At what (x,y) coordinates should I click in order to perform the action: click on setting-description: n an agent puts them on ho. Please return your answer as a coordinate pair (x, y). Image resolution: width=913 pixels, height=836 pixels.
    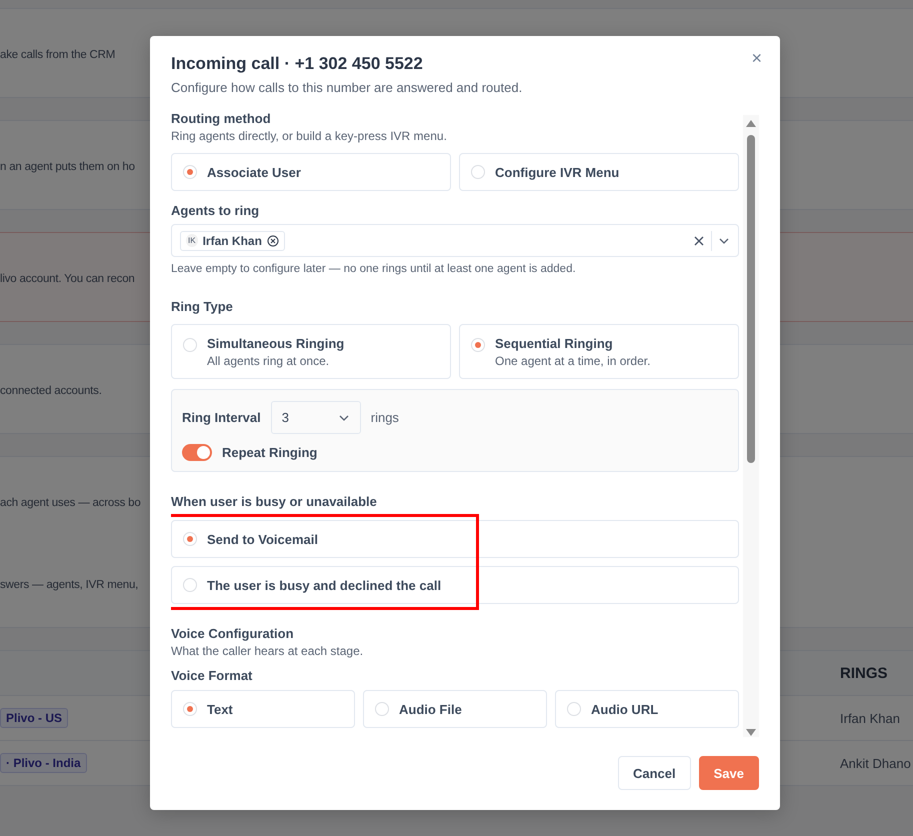
    Looking at the image, I should click on (67, 167).